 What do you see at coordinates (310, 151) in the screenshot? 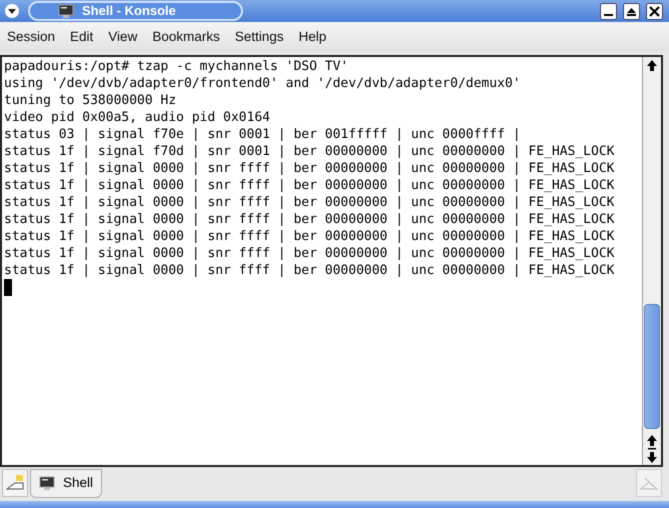
I see `terminal-line: status 1f | signal f70d | snr 0001 | ber 00000000 | unc 00000000 | FE_HAS_LOCK` at bounding box center [310, 151].